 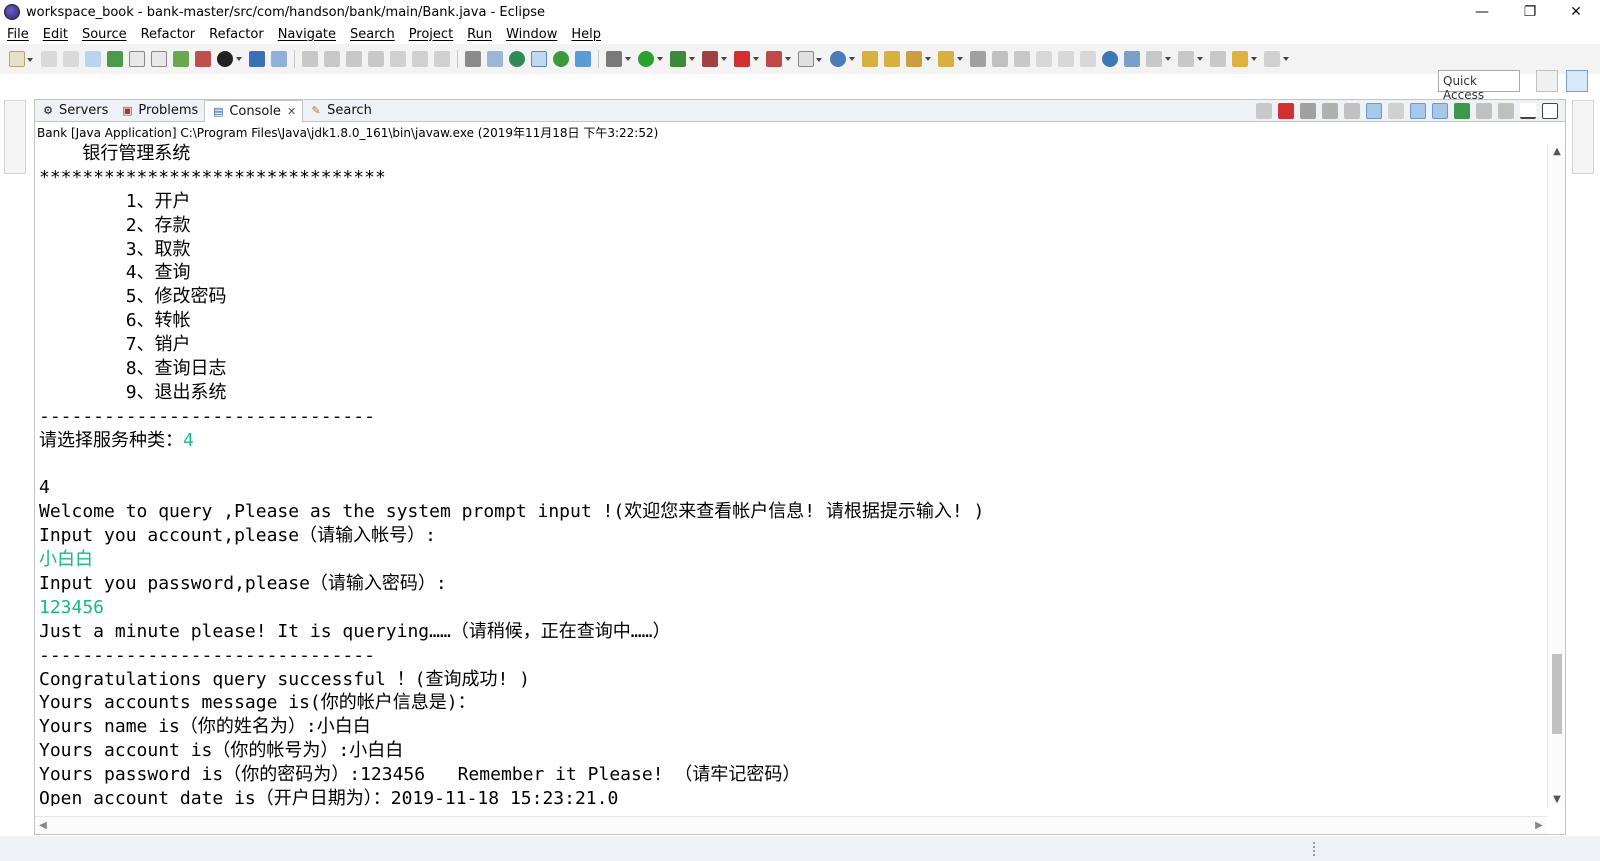 I want to click on back-icon, so click(x=1244, y=59).